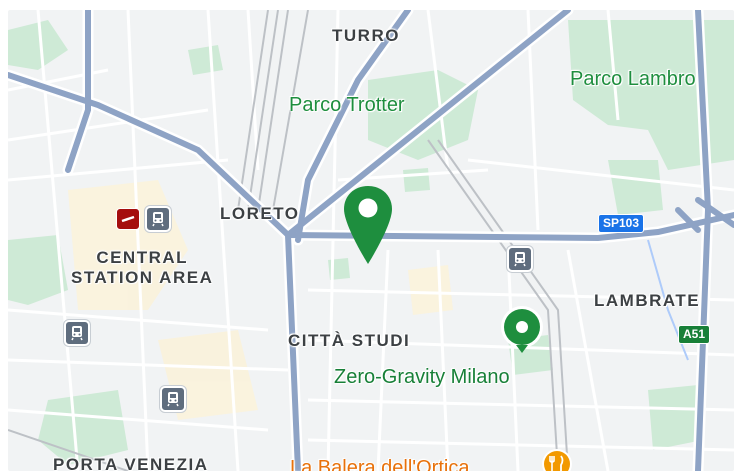 Image resolution: width=734 pixels, height=471 pixels. Describe the element at coordinates (260, 213) in the screenshot. I see `label-loreto: LORETO` at that location.